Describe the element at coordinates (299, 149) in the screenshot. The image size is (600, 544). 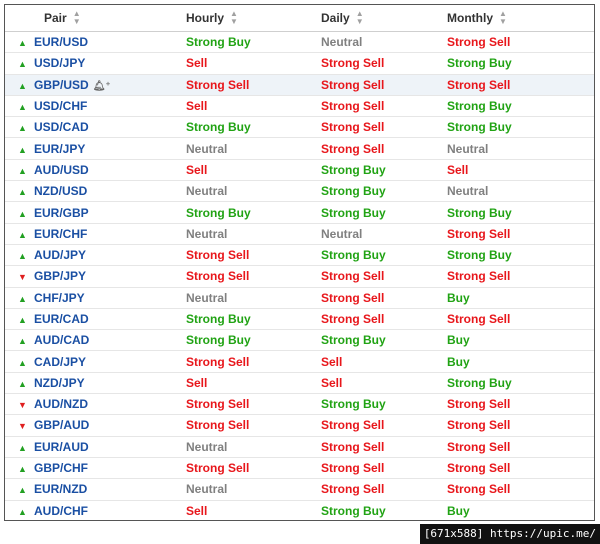
I see `table-row: ▲ EUR/JPY Neutral Strong Sell Neutral` at that location.